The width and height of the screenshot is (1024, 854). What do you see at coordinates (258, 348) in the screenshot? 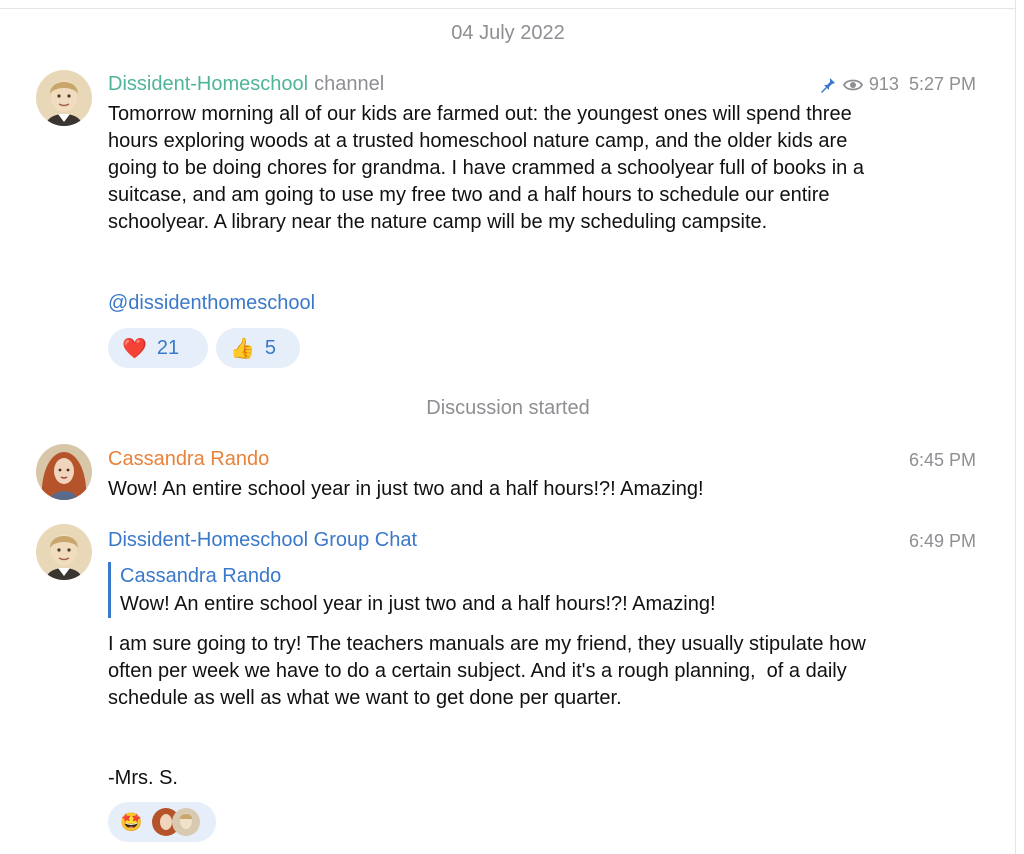
I see `reaction-thumbs-up: 👍 5` at bounding box center [258, 348].